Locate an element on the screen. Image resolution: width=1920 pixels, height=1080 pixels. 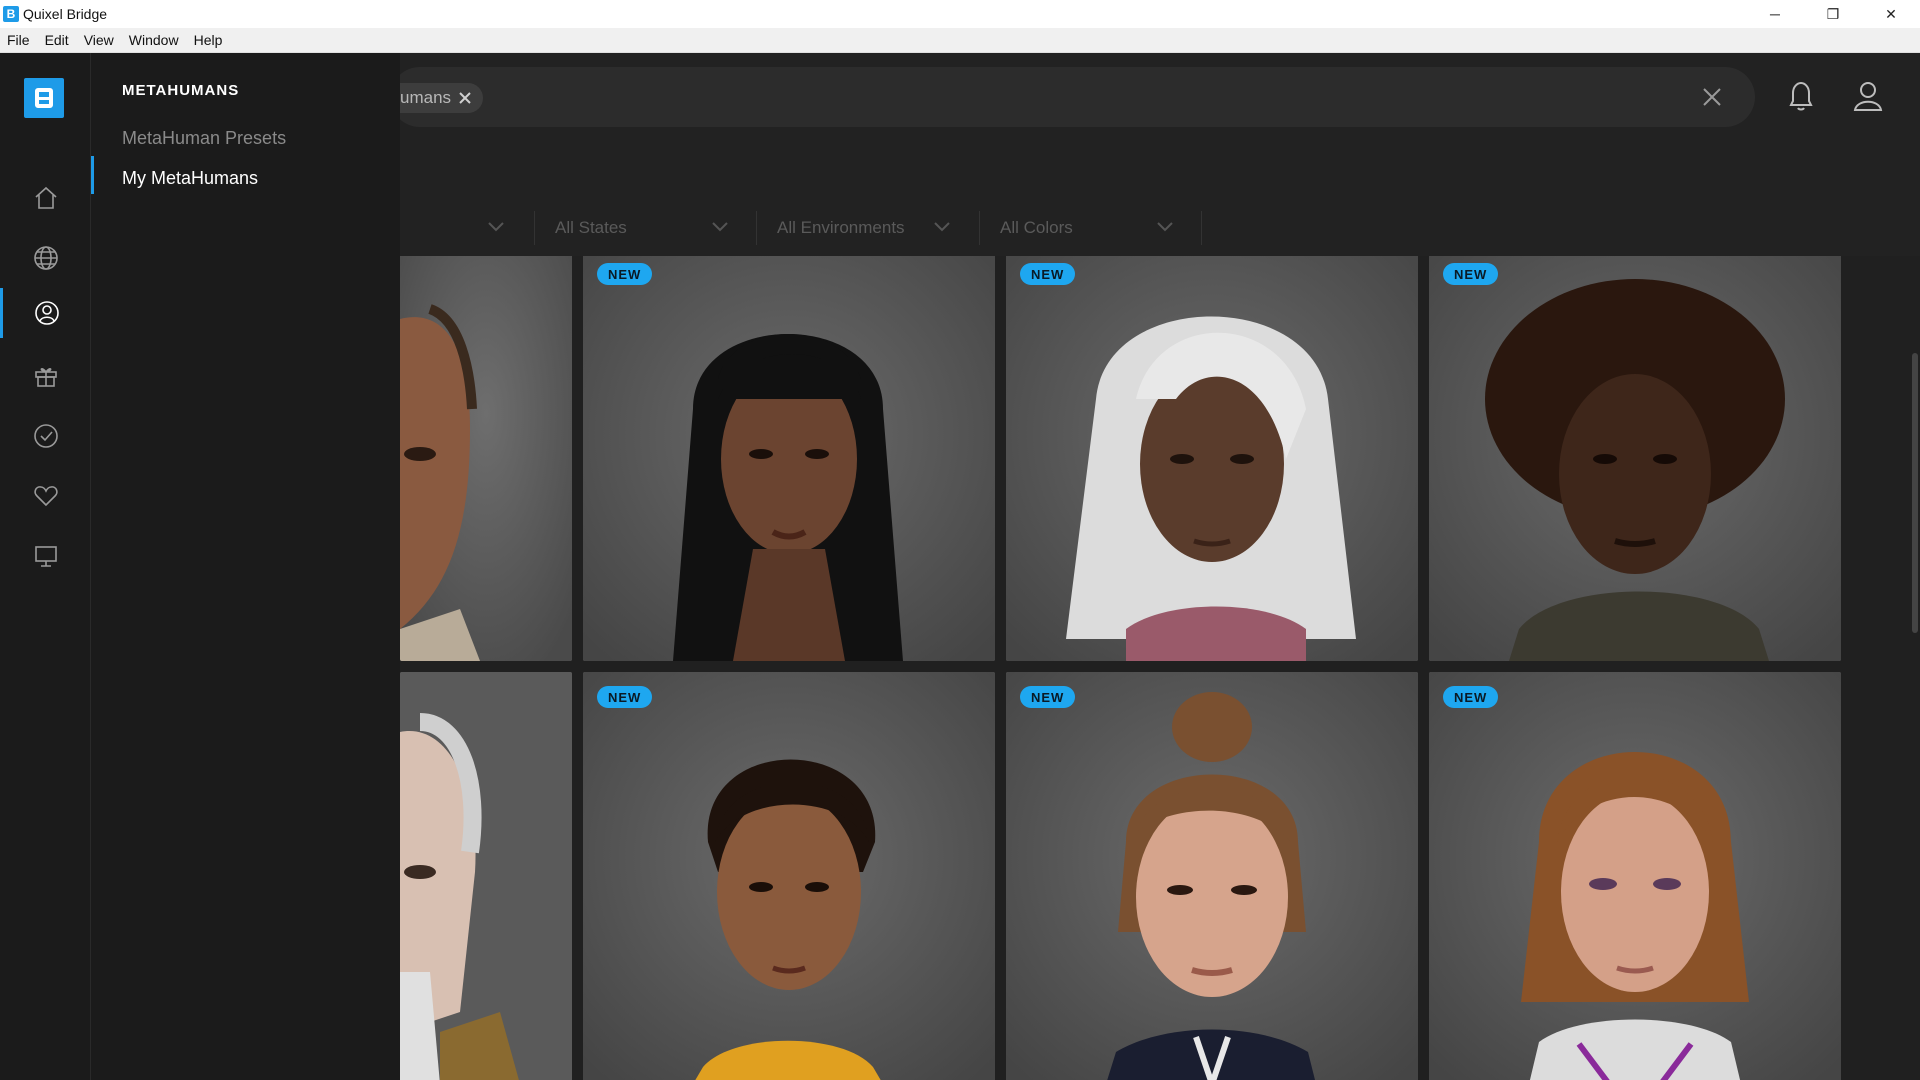
icon-rail is located at coordinates (45, 566).